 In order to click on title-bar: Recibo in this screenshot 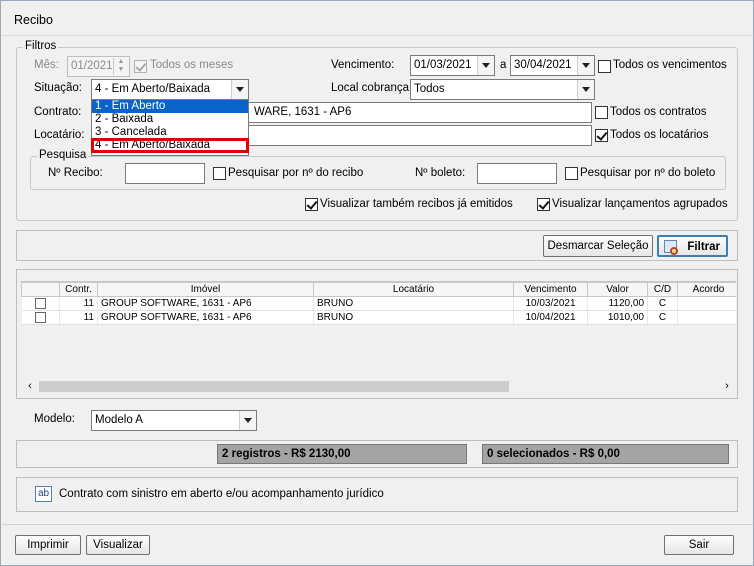, I will do `click(377, 19)`.